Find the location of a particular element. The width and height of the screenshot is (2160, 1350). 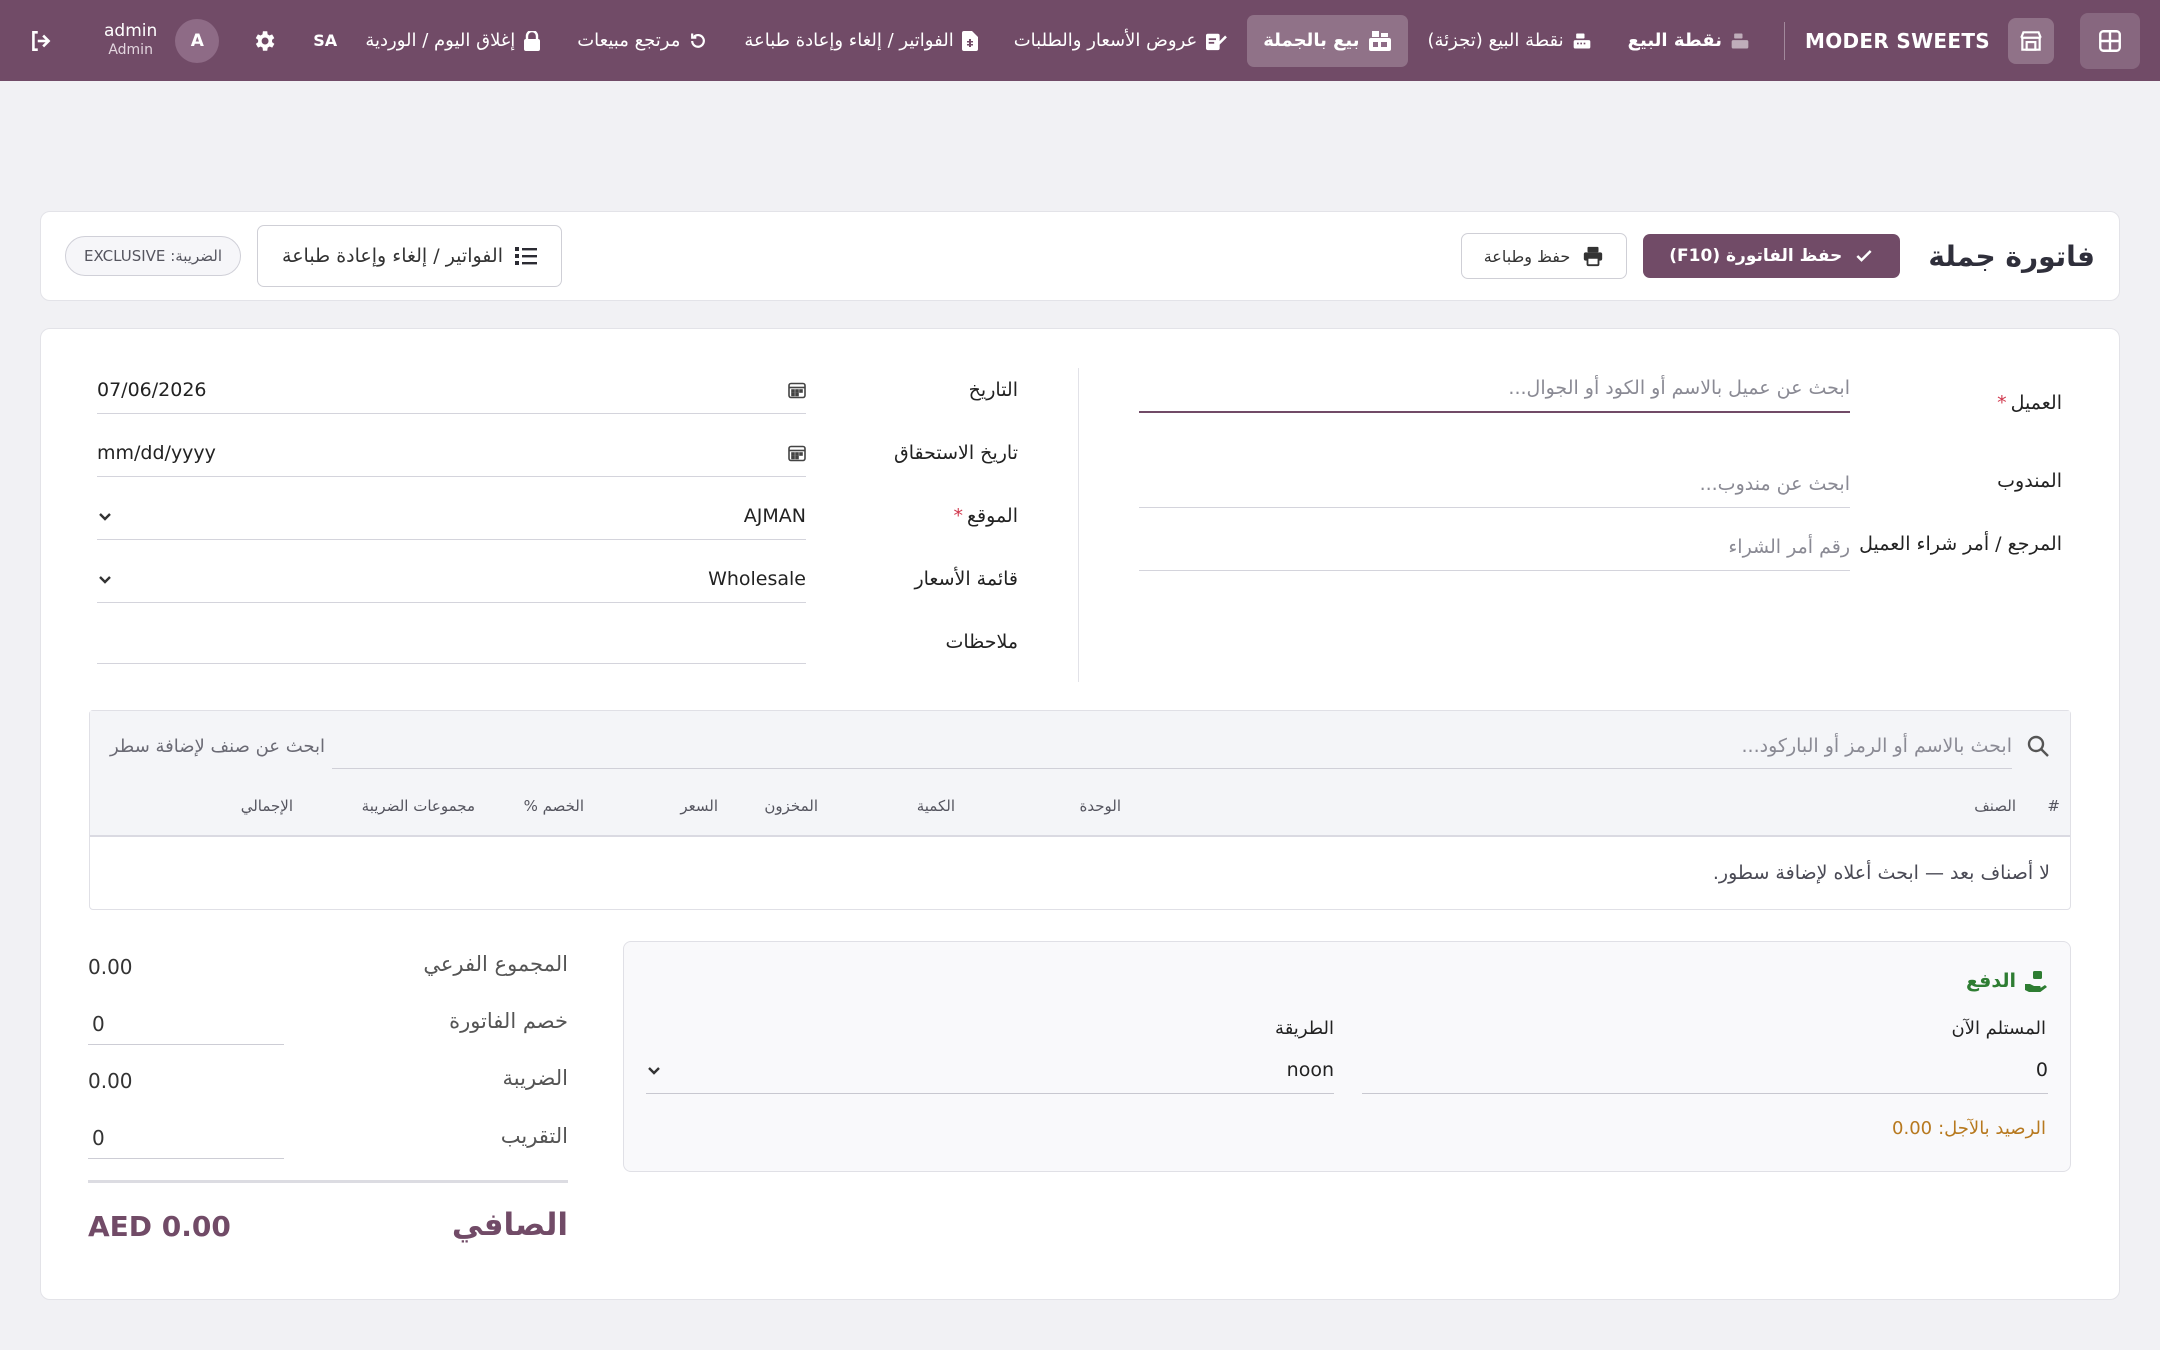

invoice-file-icon is located at coordinates (969, 40).